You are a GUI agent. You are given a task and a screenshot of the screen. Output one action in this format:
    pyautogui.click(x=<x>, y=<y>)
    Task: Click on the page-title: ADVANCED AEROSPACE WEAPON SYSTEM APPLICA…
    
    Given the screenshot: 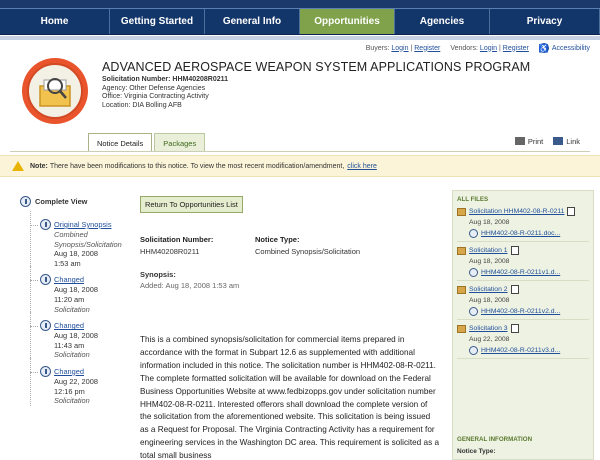 What is the action you would take?
    pyautogui.click(x=316, y=67)
    